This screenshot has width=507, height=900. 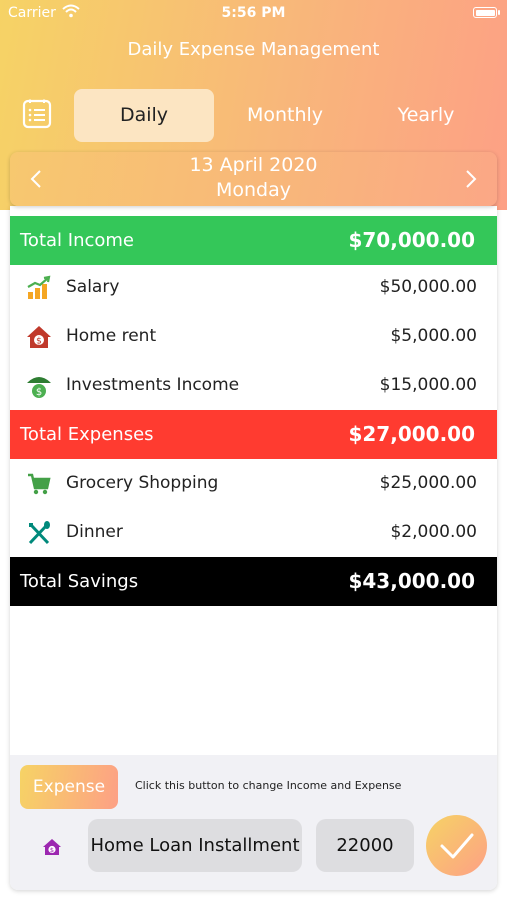 What do you see at coordinates (253, 165) in the screenshot?
I see `date-label: 13 April 2020` at bounding box center [253, 165].